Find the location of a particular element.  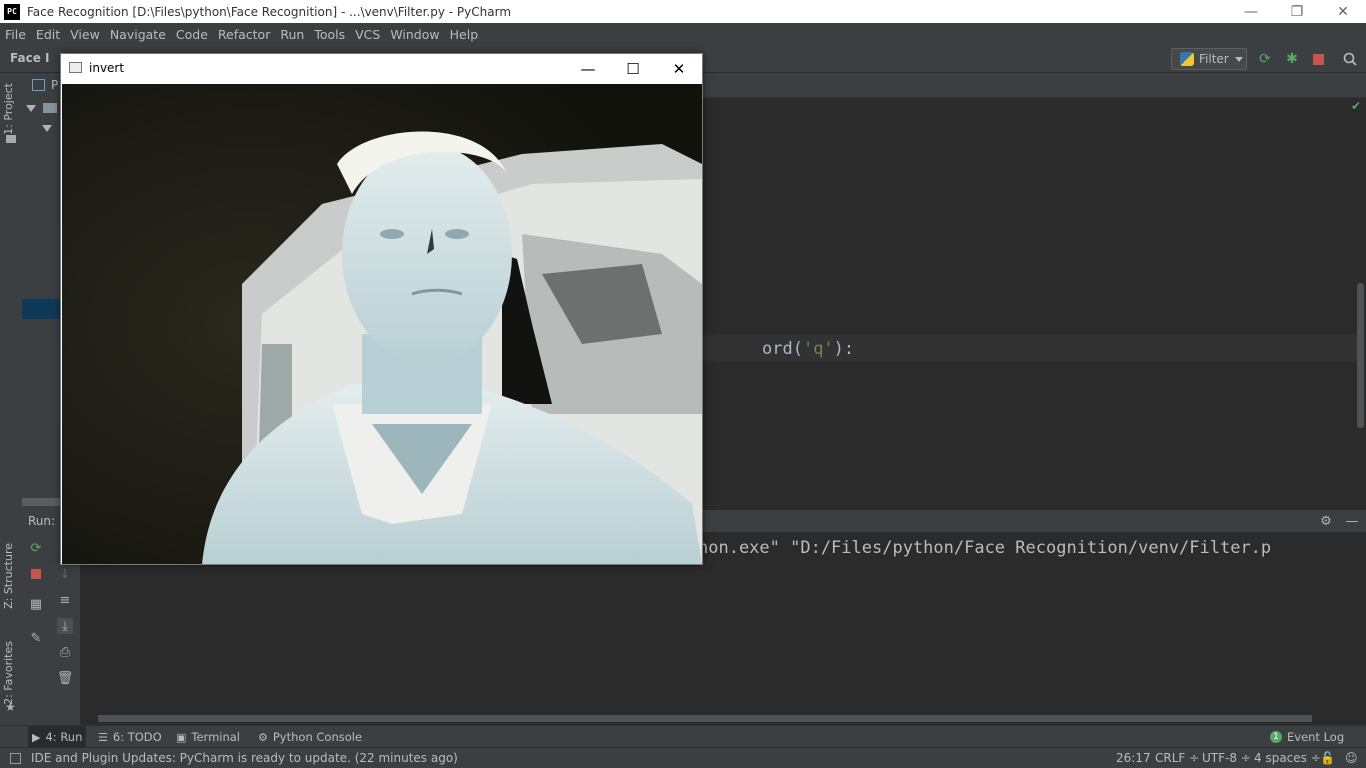

tab-todo: ☰ 6: TODO is located at coordinates (130, 737).